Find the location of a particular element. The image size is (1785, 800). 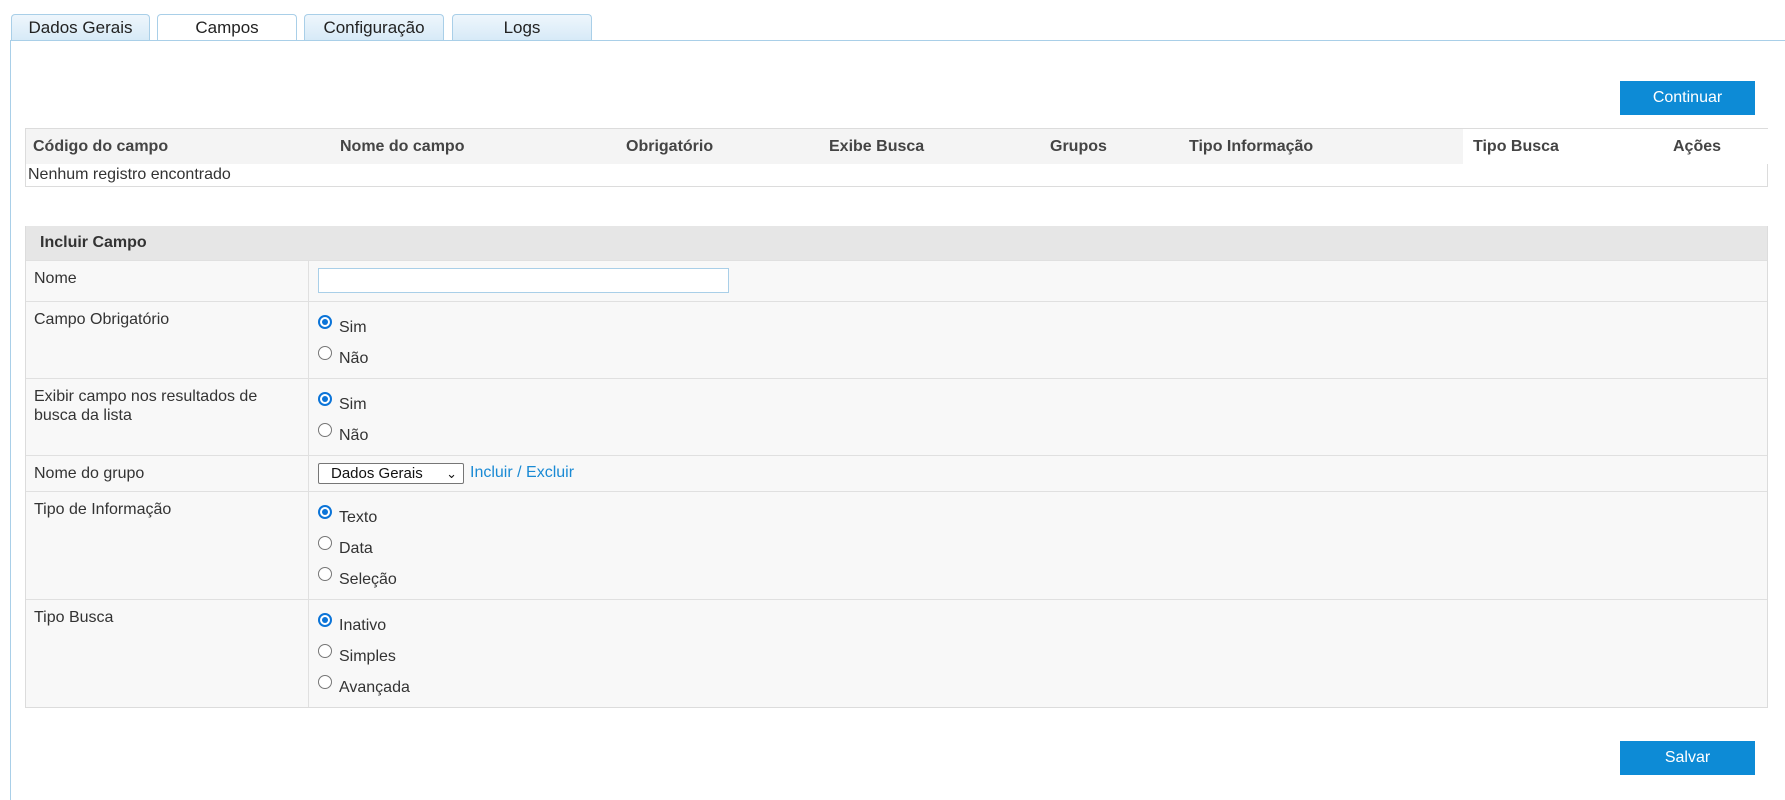

field-label-tipo-busca: Tipo Busca is located at coordinates (167, 653).